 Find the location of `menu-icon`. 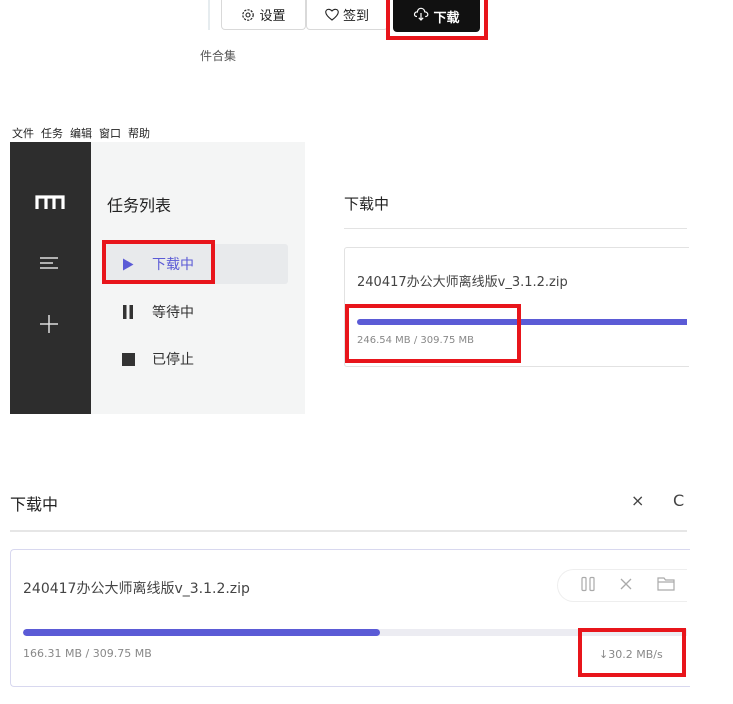

menu-icon is located at coordinates (49, 264).